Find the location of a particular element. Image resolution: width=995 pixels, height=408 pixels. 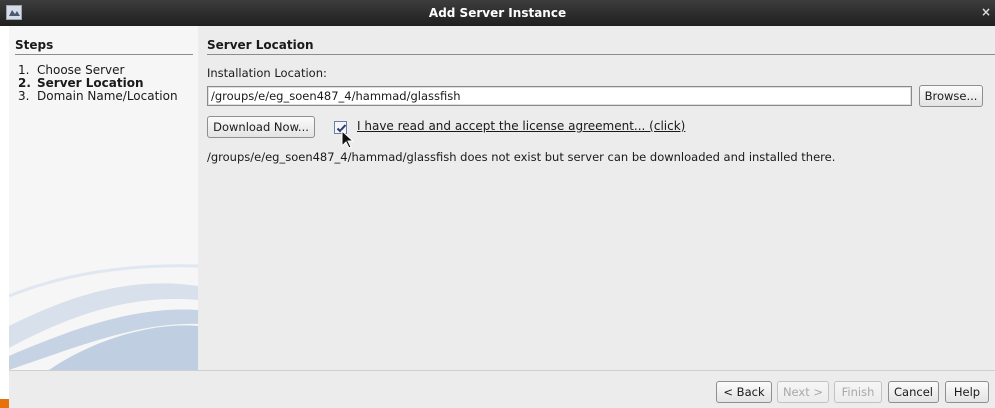

steps-divider is located at coordinates (104, 54).